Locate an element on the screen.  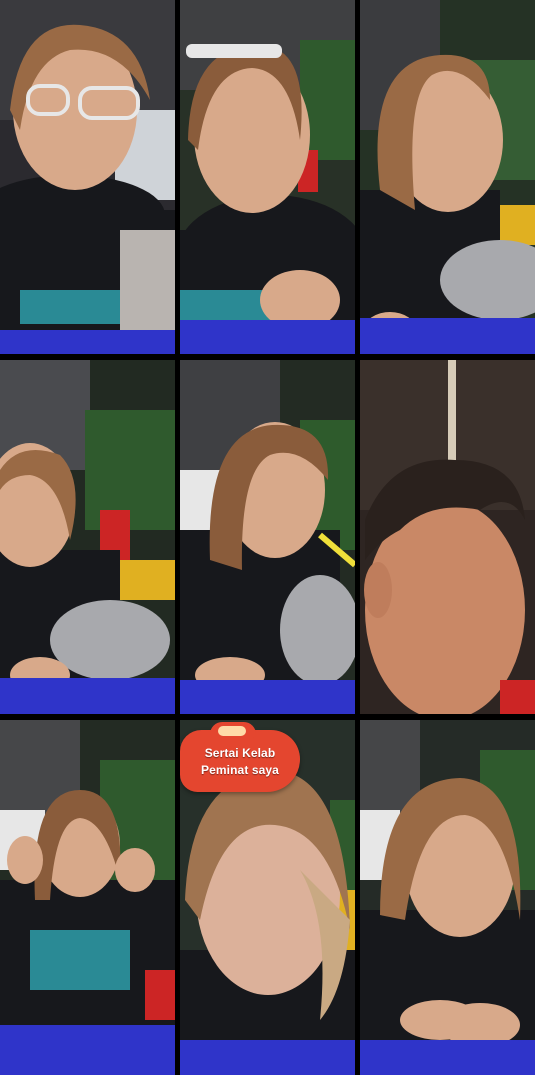
badge-decoration is located at coordinates (232, 731).